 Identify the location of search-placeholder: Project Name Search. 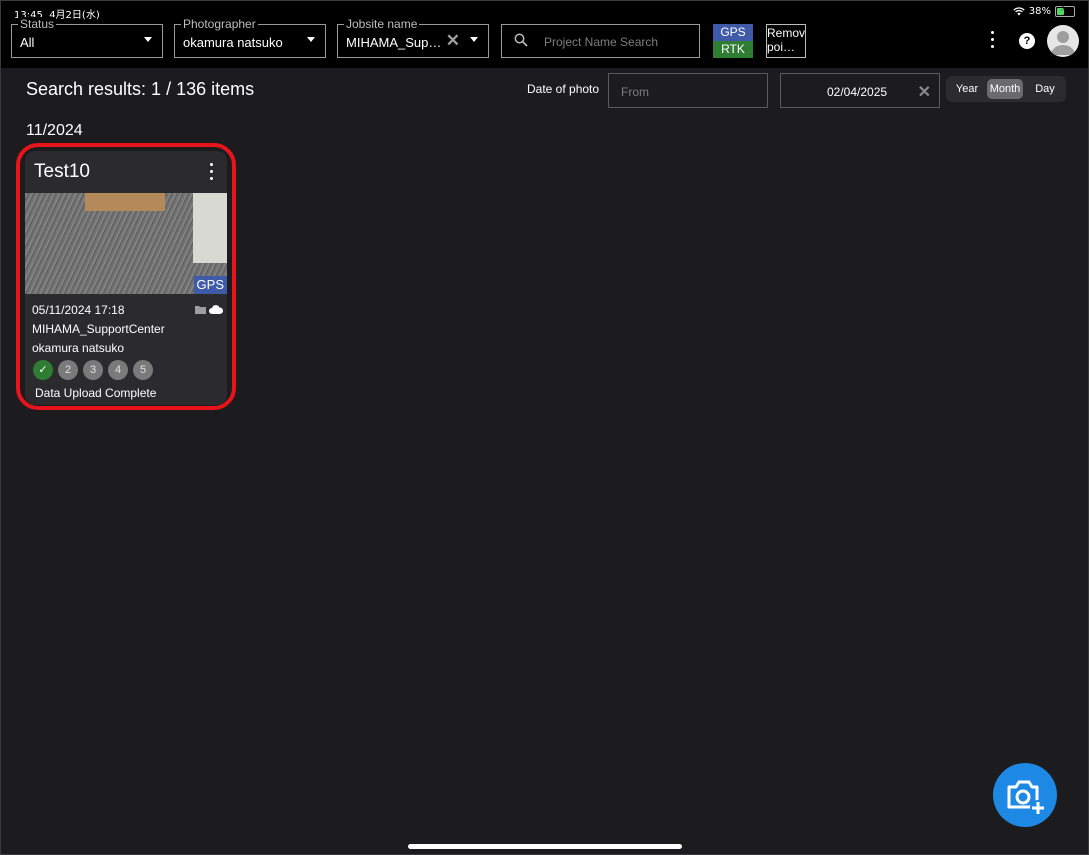
(601, 42).